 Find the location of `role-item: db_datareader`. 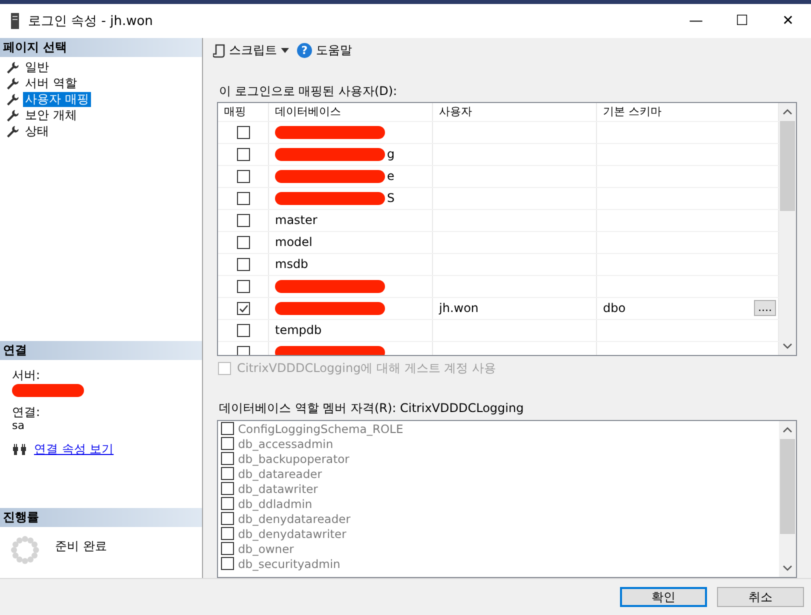

role-item: db_datareader is located at coordinates (280, 473).